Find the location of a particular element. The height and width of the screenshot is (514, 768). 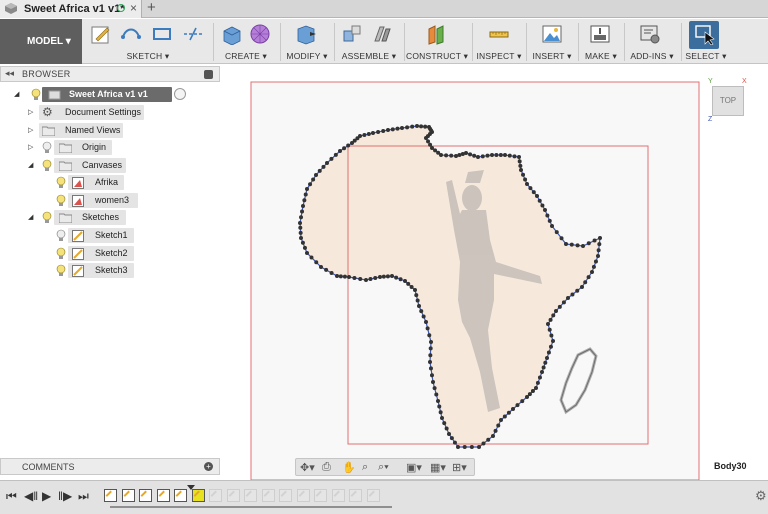

add-ins-group: ADD-INS ▾ is located at coordinates (652, 41).